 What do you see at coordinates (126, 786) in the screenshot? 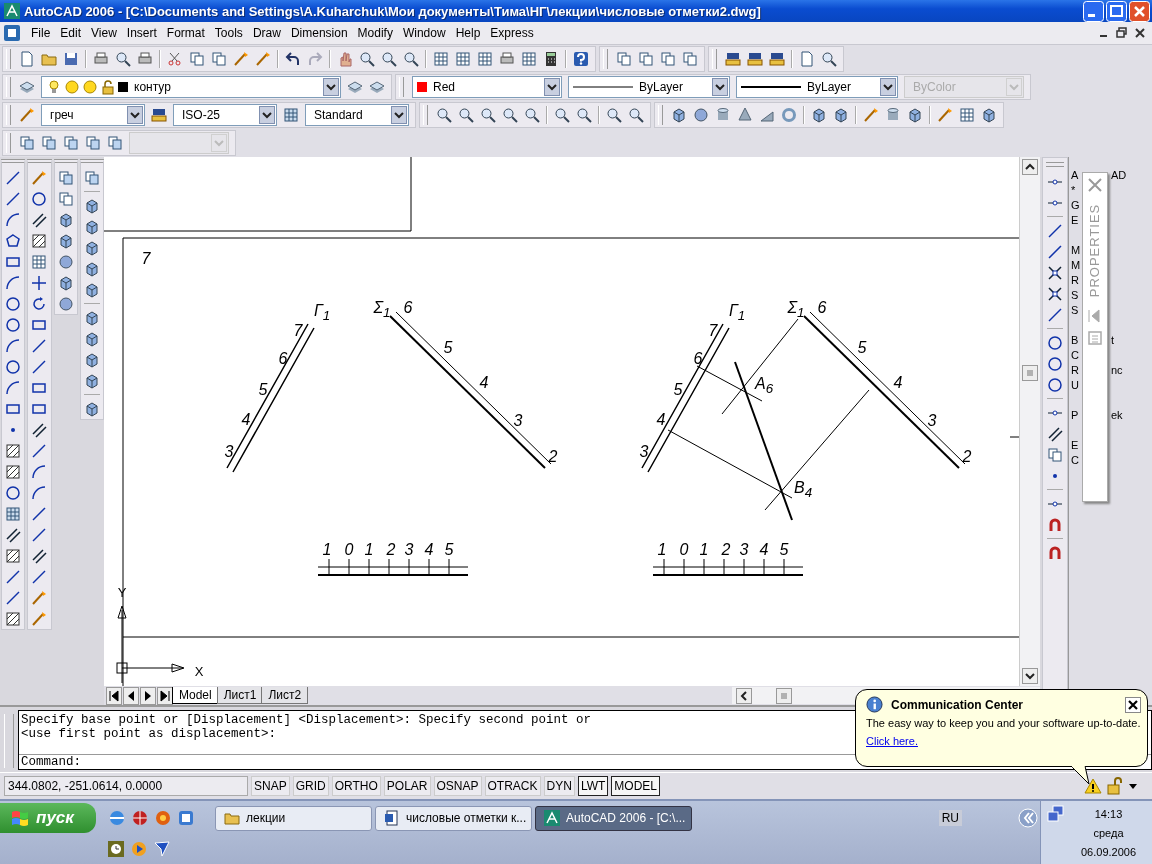
I see `coordinates-display: 344.0802, -251.0614, 0.0000` at bounding box center [126, 786].